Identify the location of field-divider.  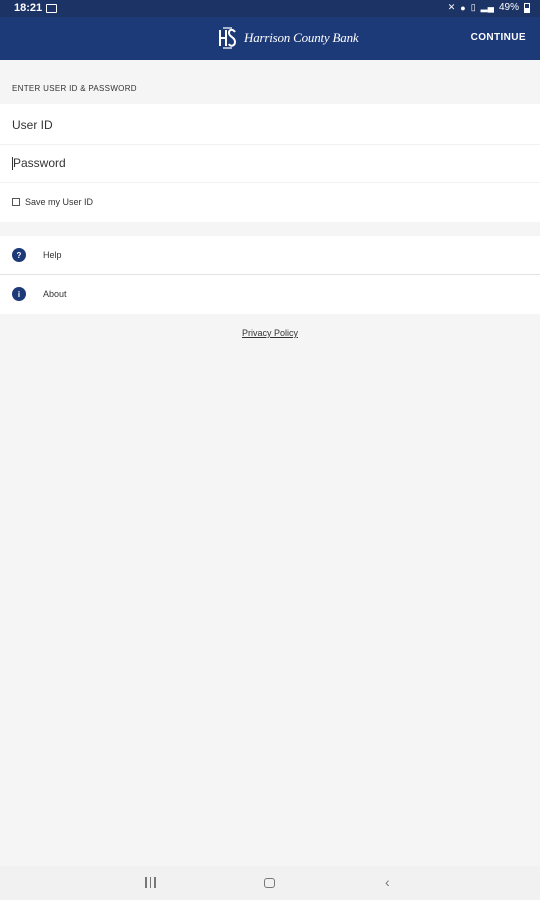
(270, 182).